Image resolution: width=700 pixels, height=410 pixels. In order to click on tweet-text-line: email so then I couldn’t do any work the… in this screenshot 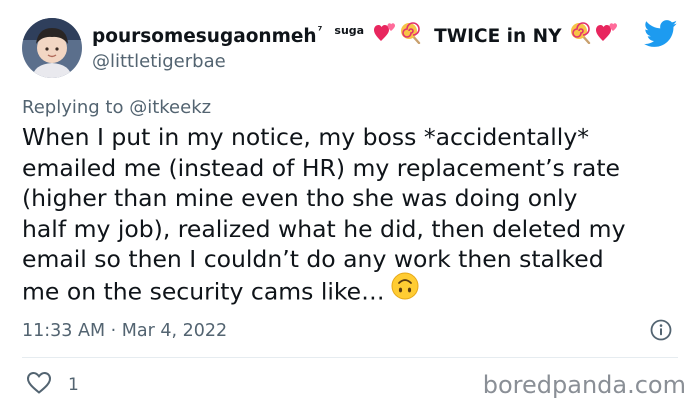, I will do `click(313, 259)`.